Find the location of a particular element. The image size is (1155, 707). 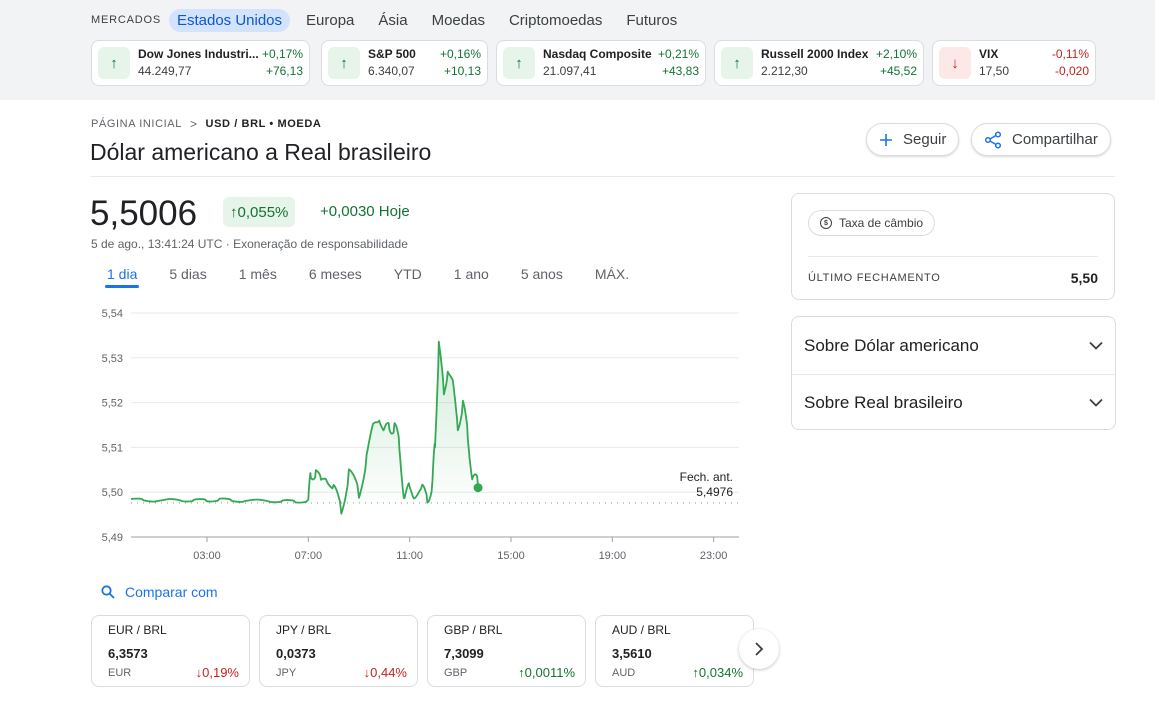

related-pct: ↓0,19% is located at coordinates (217, 672).